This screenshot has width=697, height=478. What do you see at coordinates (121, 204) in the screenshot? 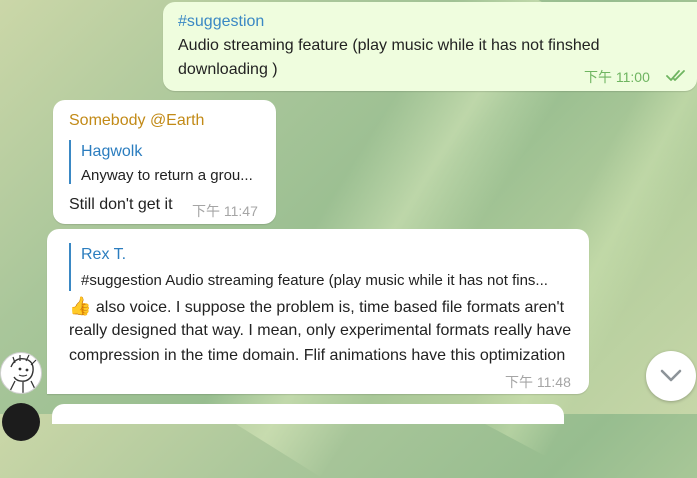
I see `message-text: Still don't get it` at bounding box center [121, 204].